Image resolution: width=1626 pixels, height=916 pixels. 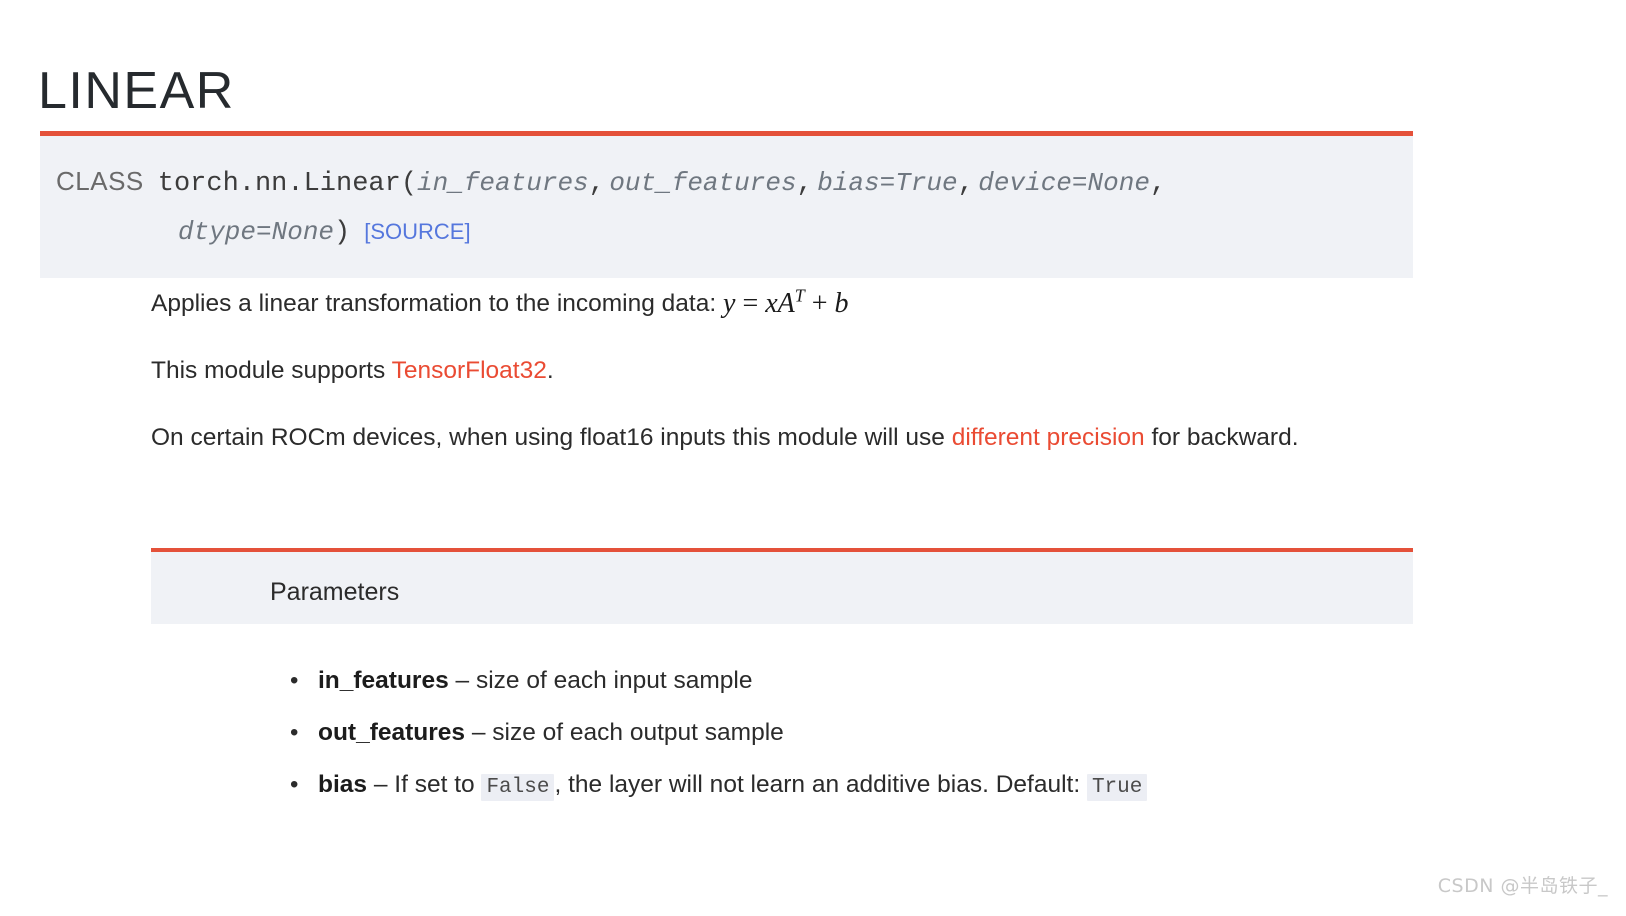 What do you see at coordinates (841, 303) in the screenshot?
I see `formula-b: b` at bounding box center [841, 303].